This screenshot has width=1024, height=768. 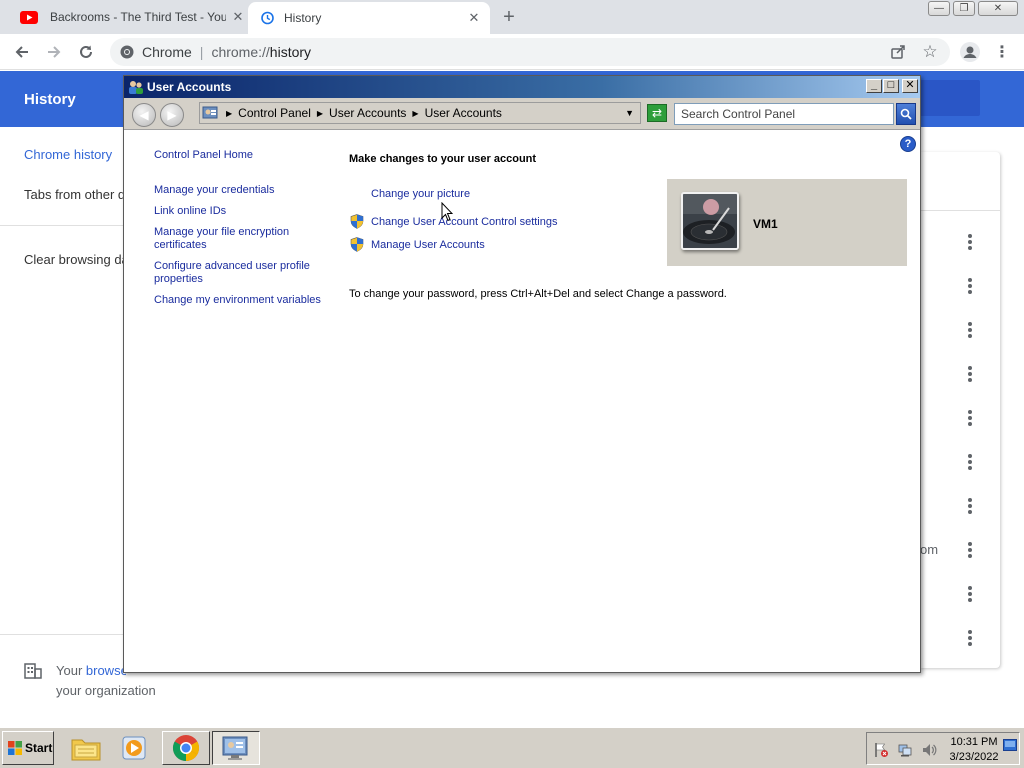 I want to click on change-picture-link: Change your picture, so click(x=420, y=194).